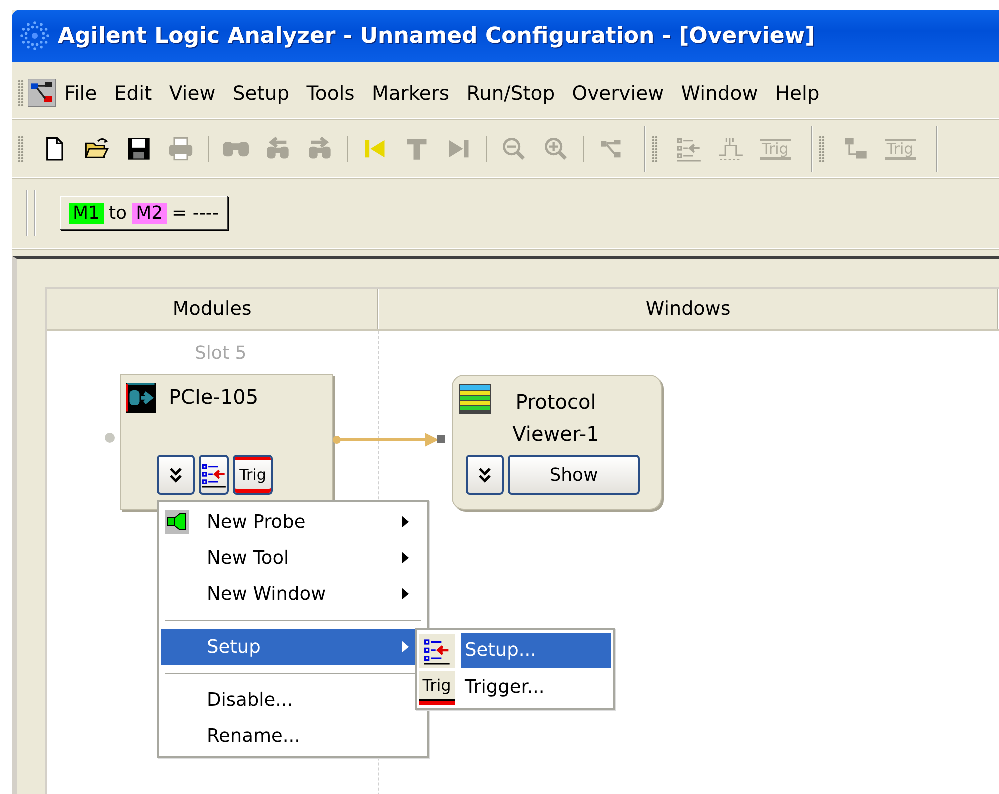 The width and height of the screenshot is (999, 794). I want to click on menu-item: Markers, so click(410, 93).